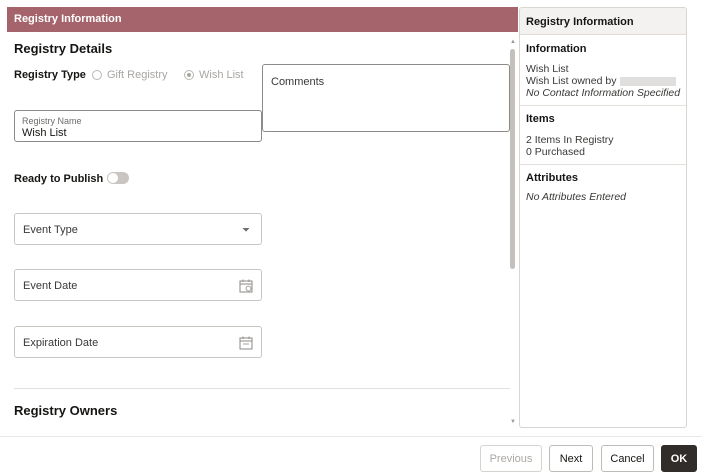 This screenshot has height=474, width=702. Describe the element at coordinates (138, 342) in the screenshot. I see `expiration-date-field: Expiration Date` at that location.